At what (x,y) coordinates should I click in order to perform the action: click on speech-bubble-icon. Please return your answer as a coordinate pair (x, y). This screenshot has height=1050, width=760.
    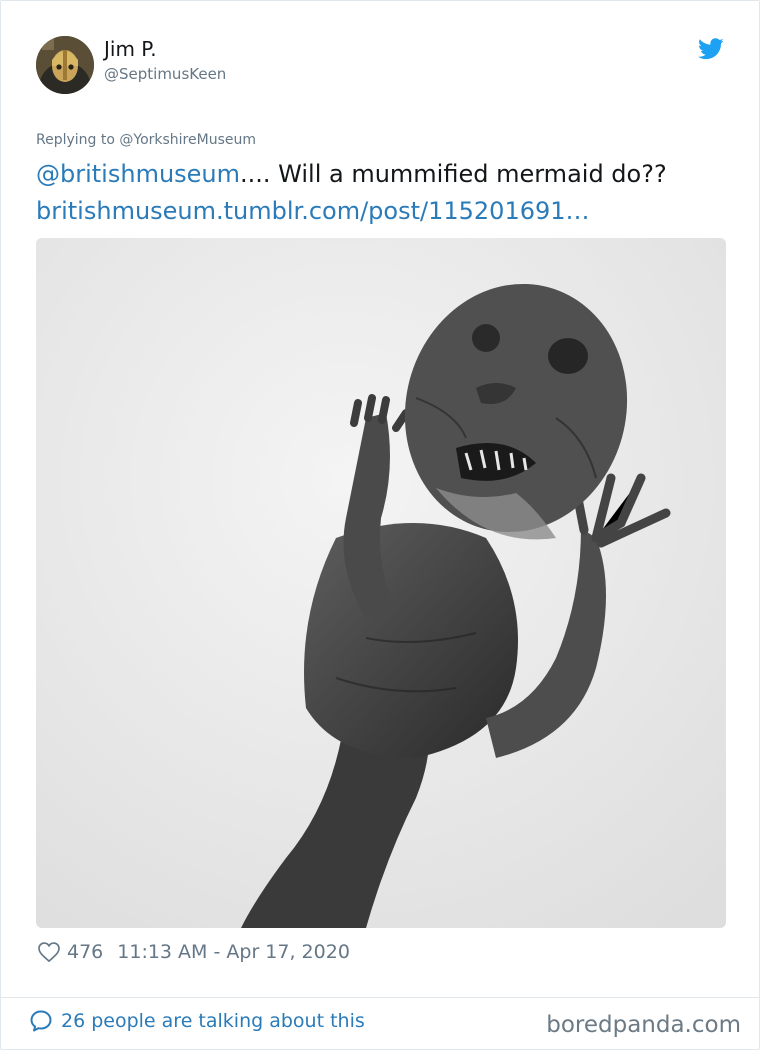
    Looking at the image, I should click on (41, 1021).